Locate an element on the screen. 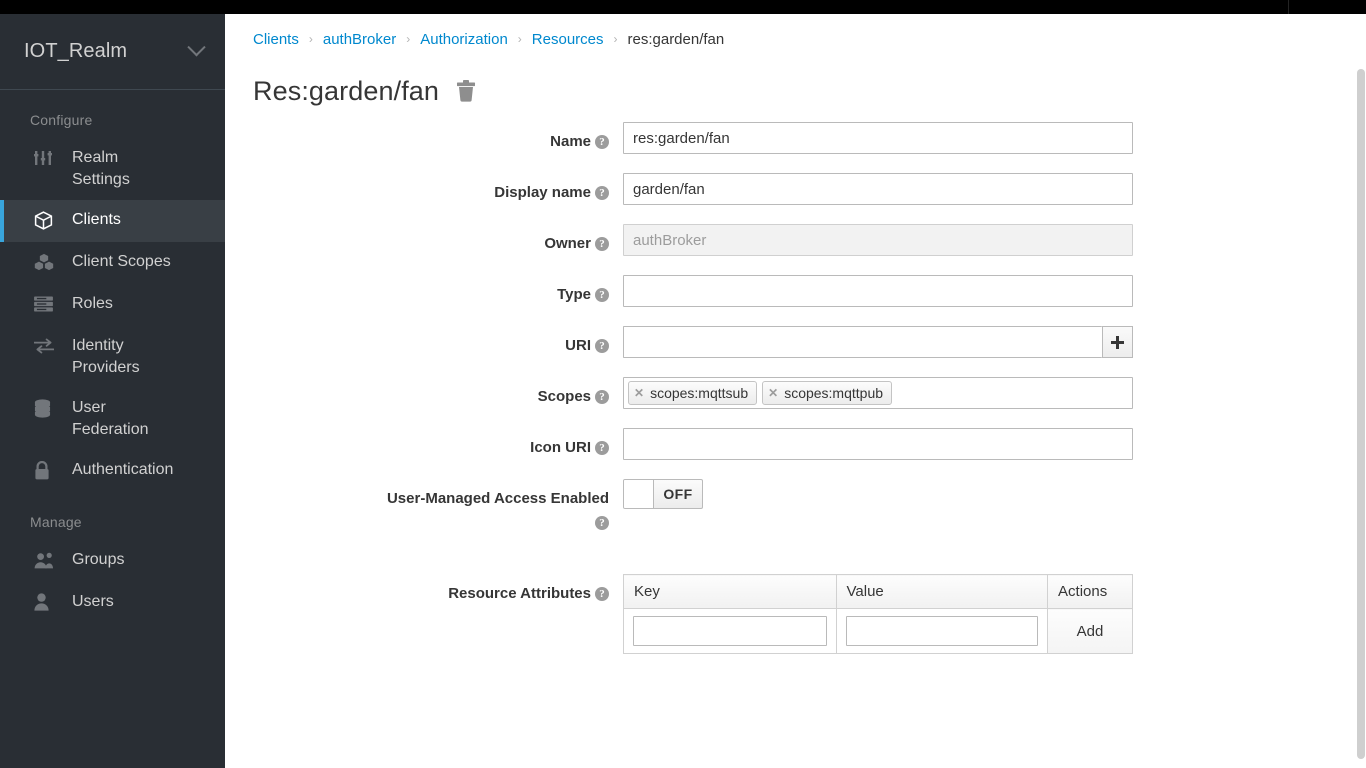 Image resolution: width=1366 pixels, height=768 pixels. sidebar-item-roles: Roles is located at coordinates (112, 305).